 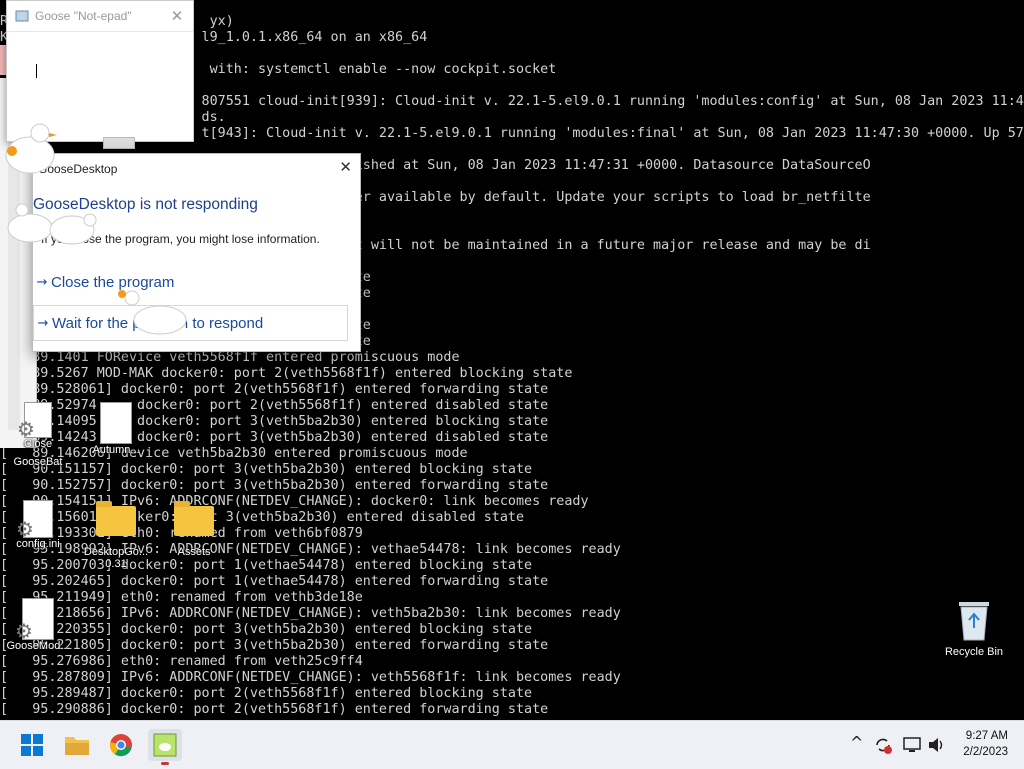 I want to click on notepad-title: Goose "Not-epad", so click(x=83, y=16).